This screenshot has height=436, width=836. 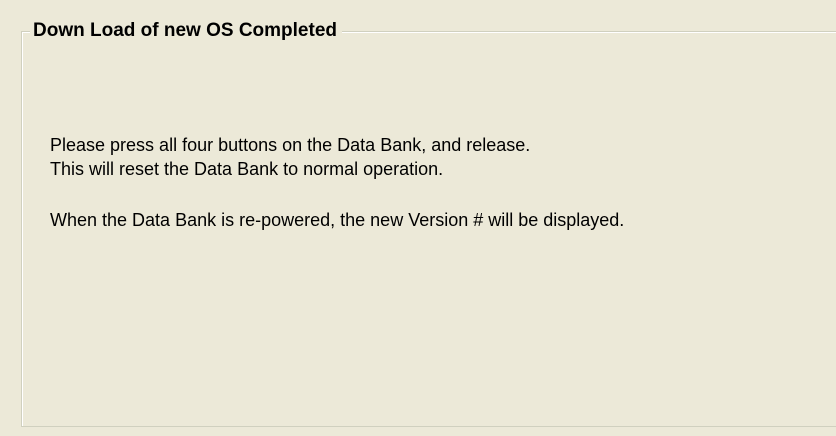 What do you see at coordinates (186, 31) in the screenshot?
I see `group-box-title: Down Load of new OS Completed` at bounding box center [186, 31].